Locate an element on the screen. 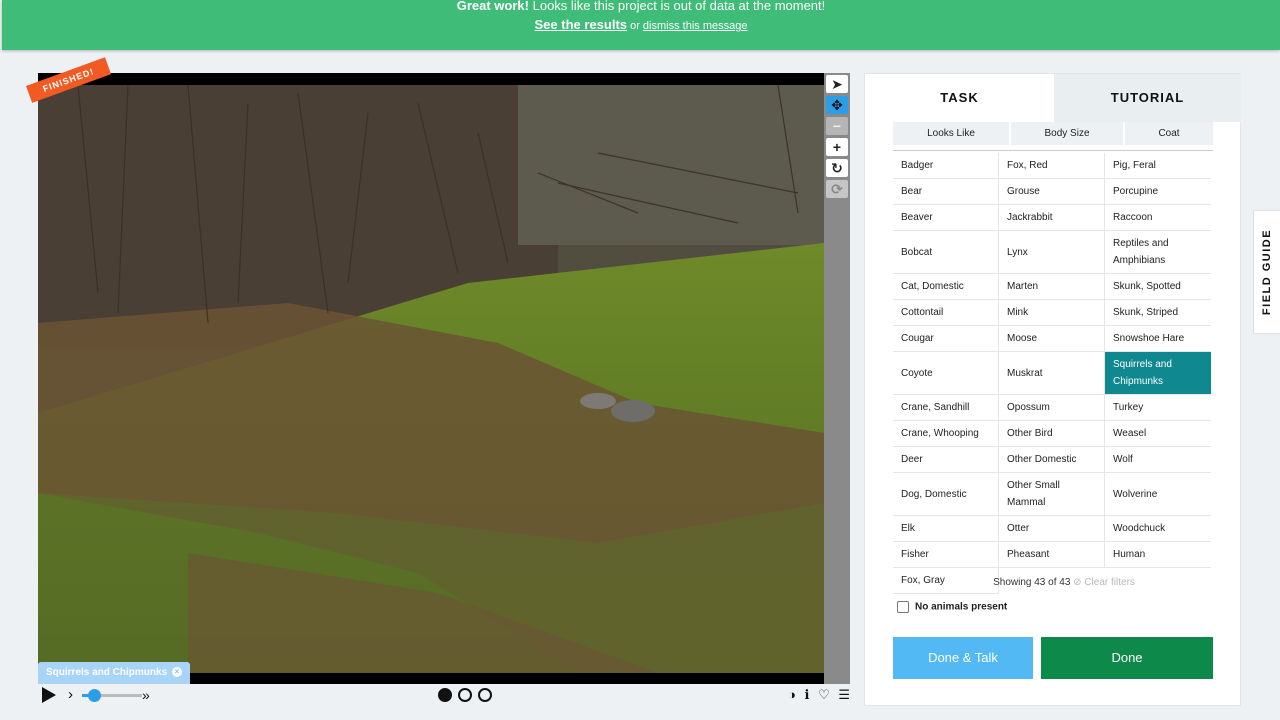  species-option: Grouse is located at coordinates (1052, 192).